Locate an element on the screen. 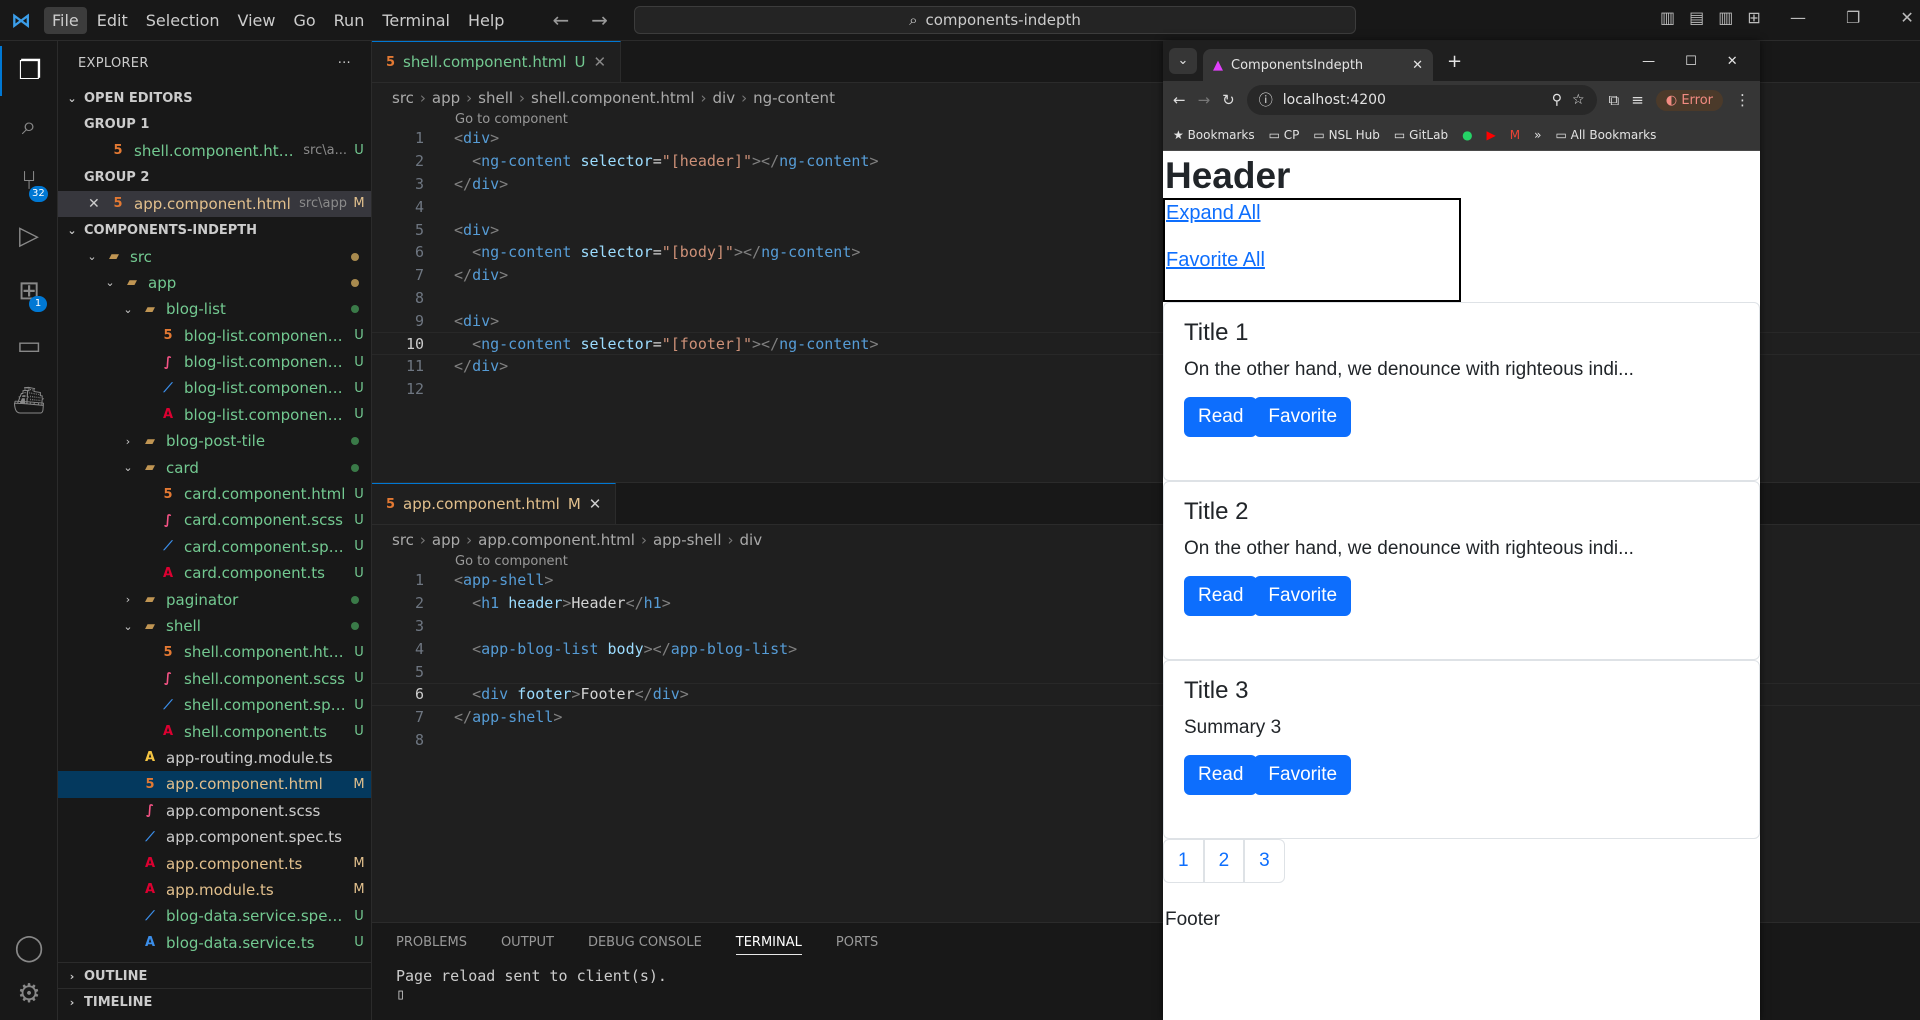  breadcrumb-item: div is located at coordinates (751, 540).